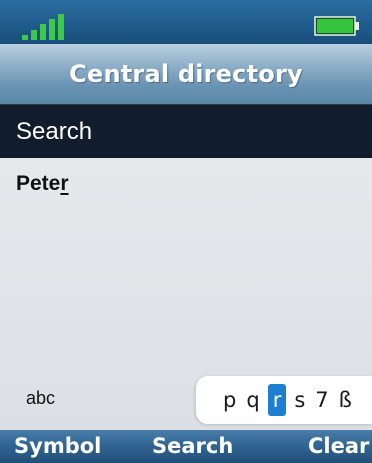 This screenshot has height=463, width=372. I want to click on title-bar: Central directory, so click(186, 74).